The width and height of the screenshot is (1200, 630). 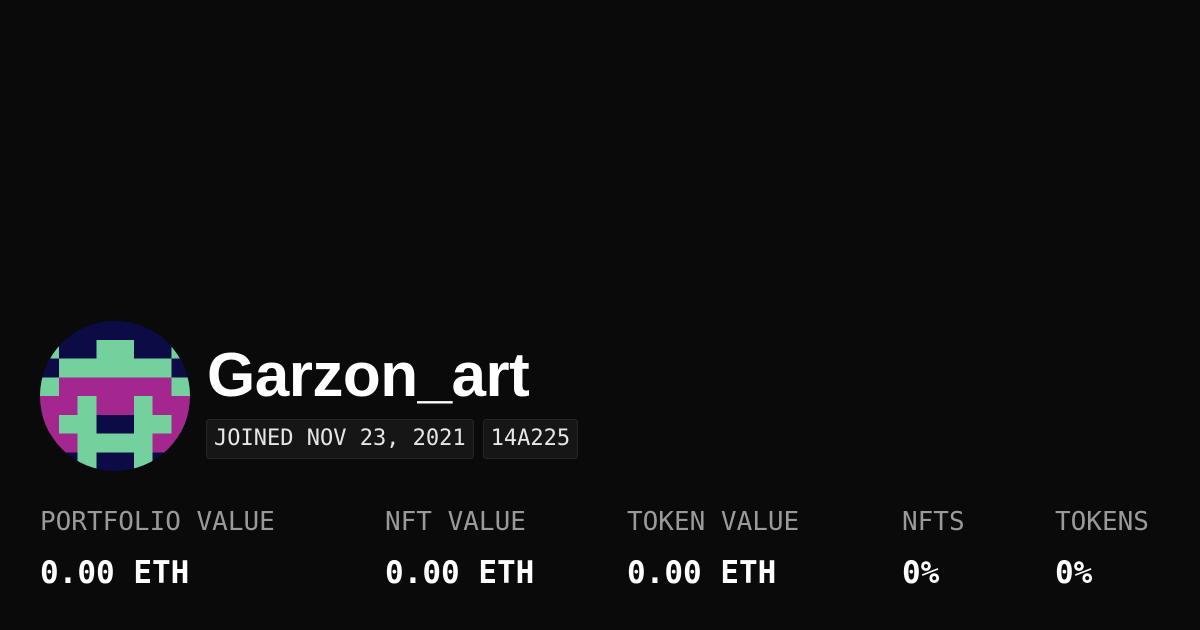 I want to click on stat-portfolio-value: PORTFOLIO VALUE 0.00 ETH, so click(x=157, y=549).